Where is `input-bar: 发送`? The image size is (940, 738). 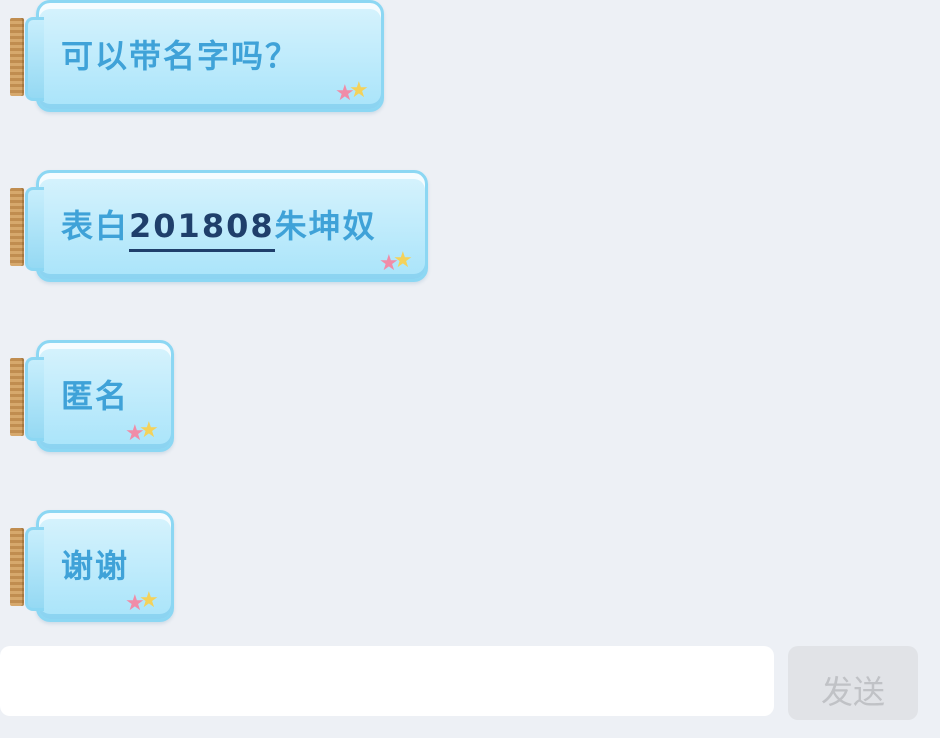 input-bar: 发送 is located at coordinates (470, 683).